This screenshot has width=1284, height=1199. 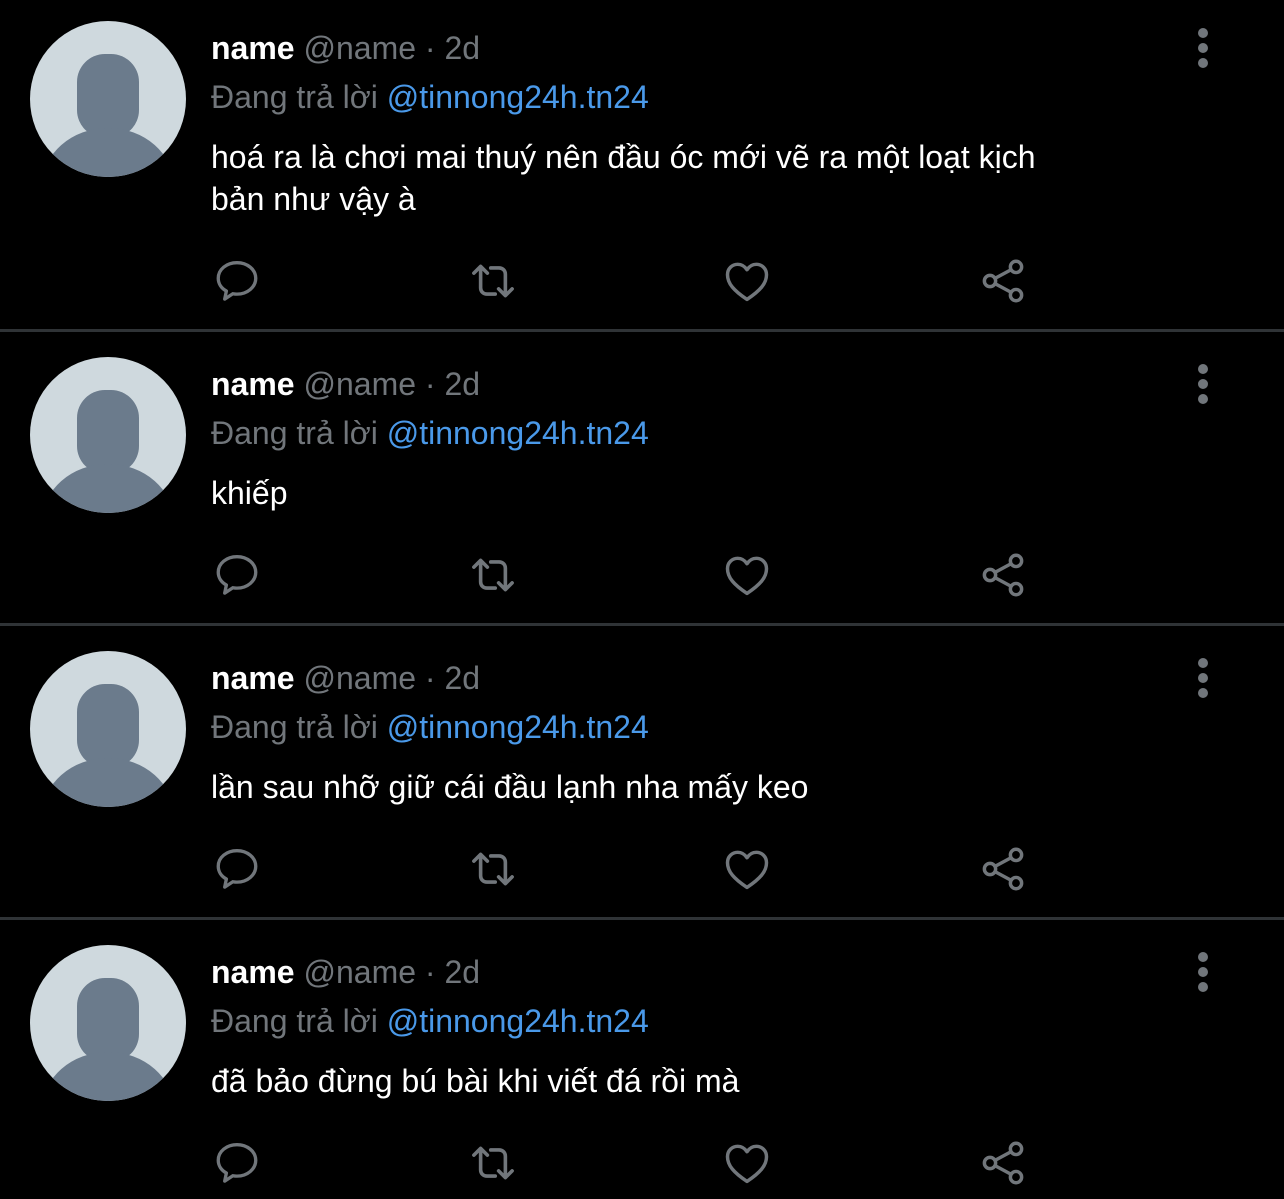 I want to click on tweet-text: lần sau nhỡ giữ cái đầu lạnh nha mấy keo, so click(x=691, y=787).